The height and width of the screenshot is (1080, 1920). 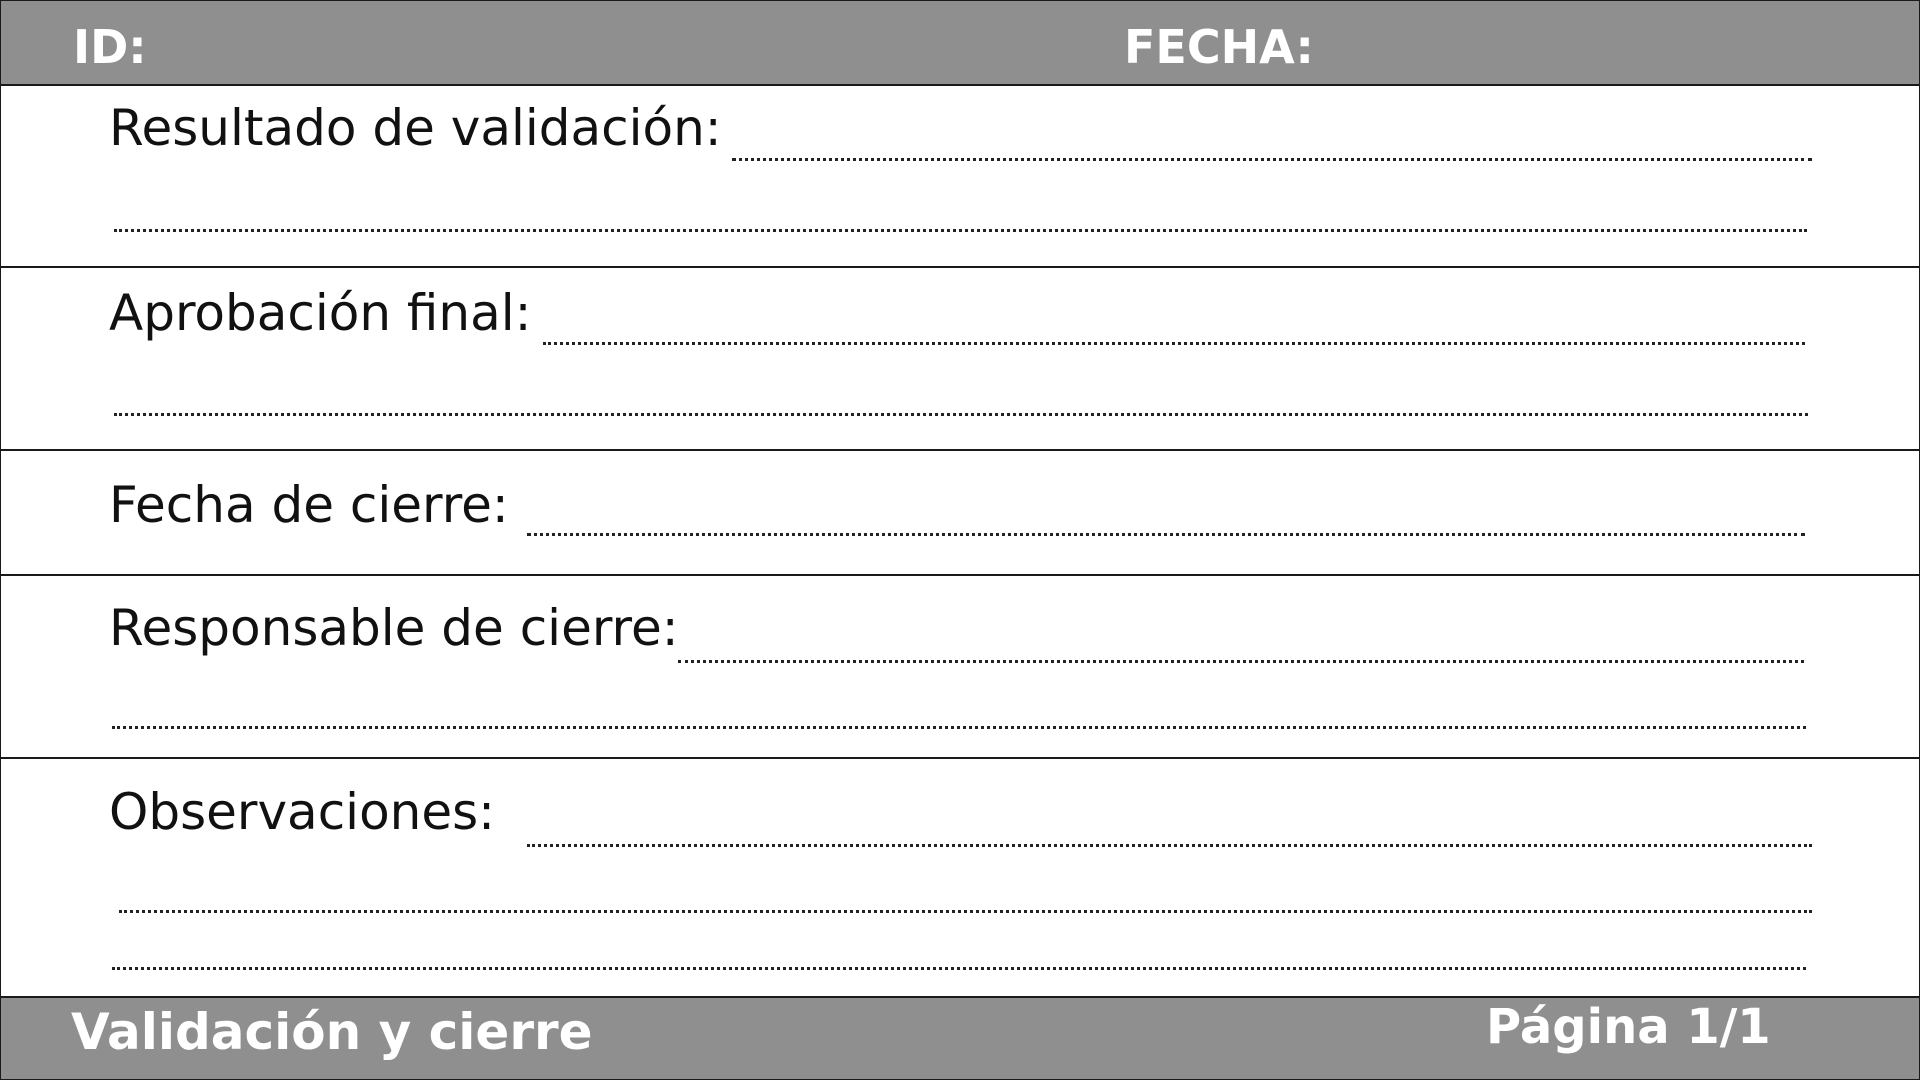 I want to click on header-bar: ID: FECHA:, so click(x=960, y=43).